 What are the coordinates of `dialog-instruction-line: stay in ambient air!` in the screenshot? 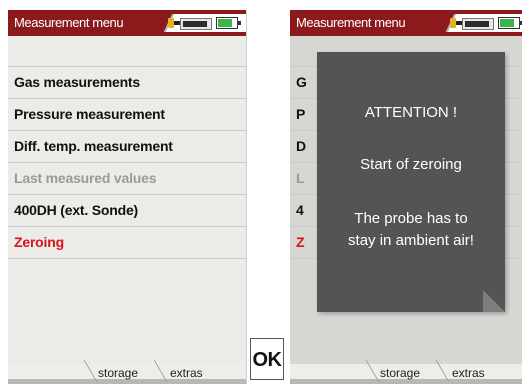 It's located at (411, 240).